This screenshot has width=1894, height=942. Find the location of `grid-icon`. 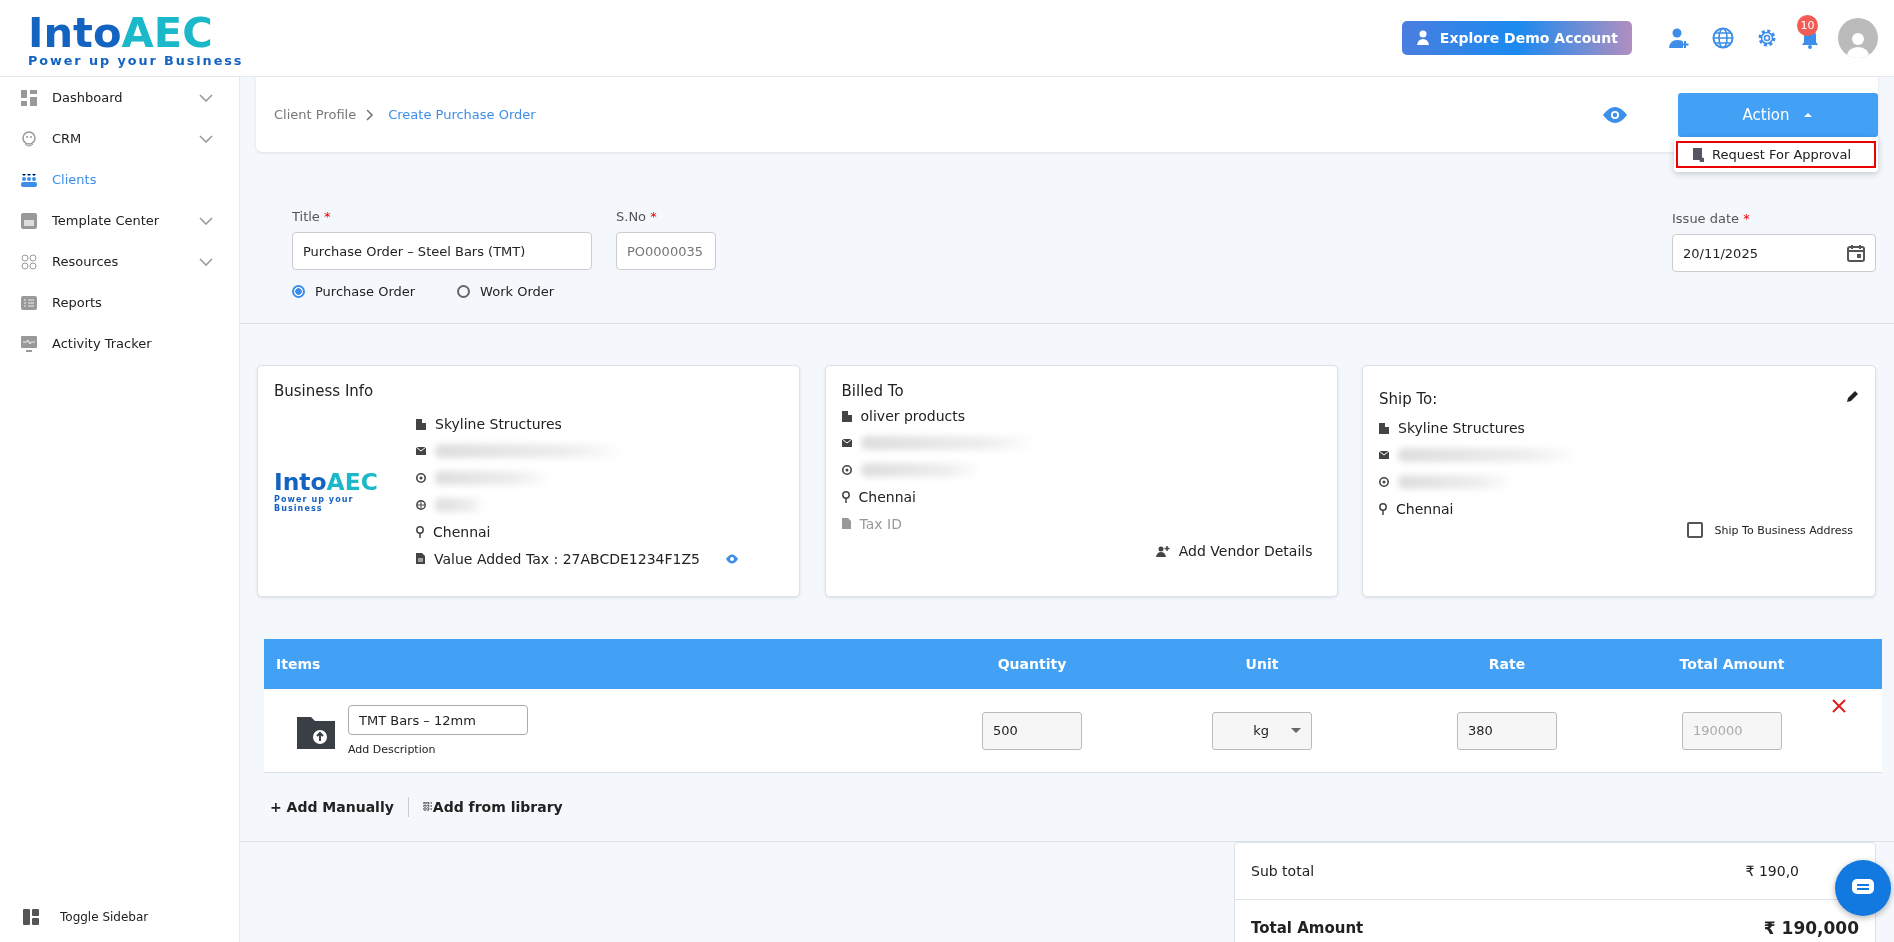

grid-icon is located at coordinates (427, 807).